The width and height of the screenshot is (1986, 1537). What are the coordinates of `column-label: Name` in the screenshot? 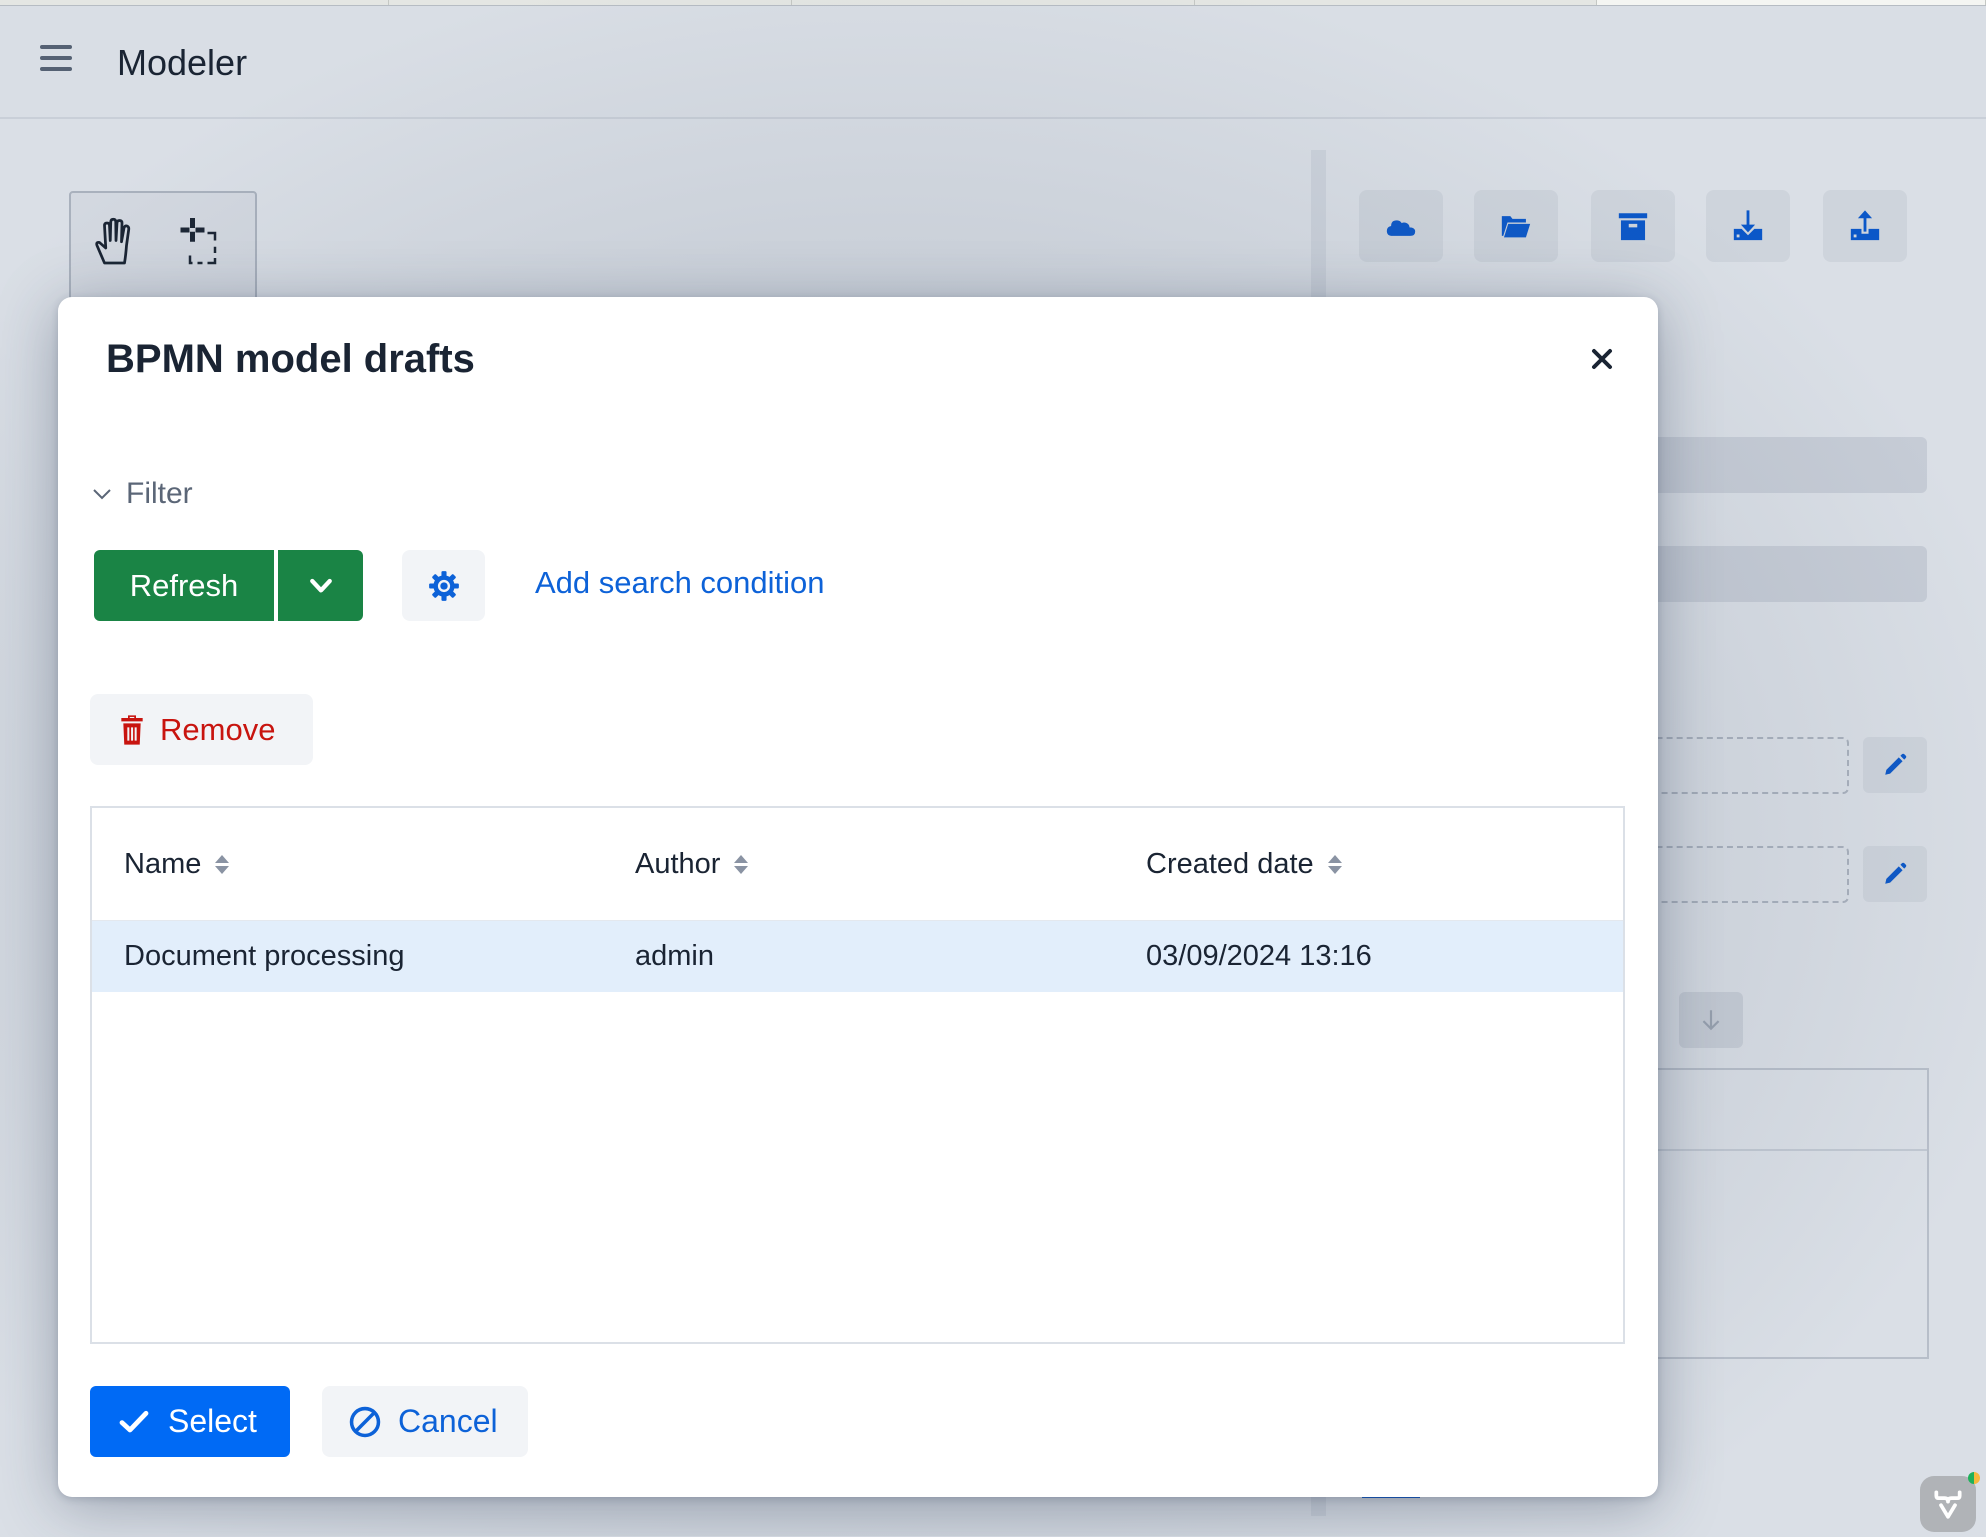 It's located at (163, 863).